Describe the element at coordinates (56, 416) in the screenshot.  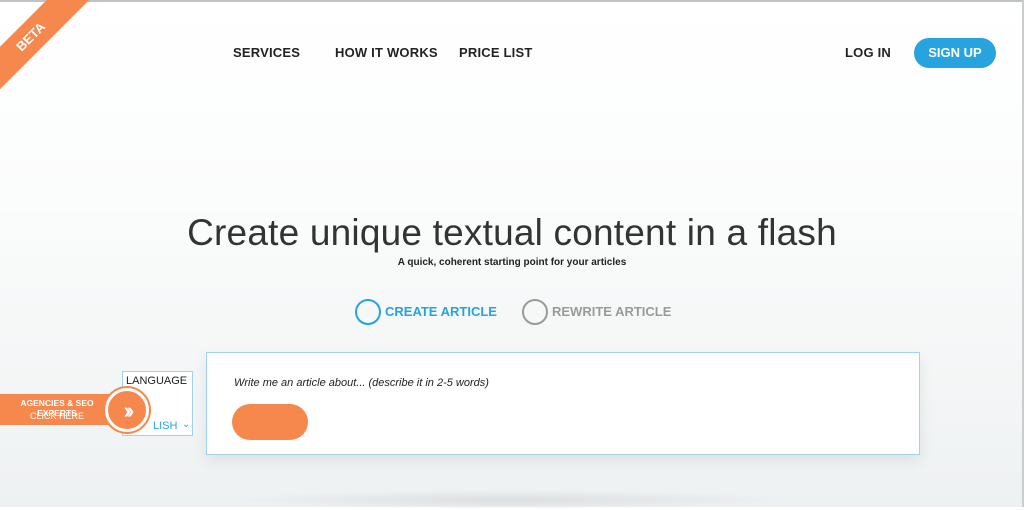
I see `agencies-cta: CLICK HERE` at that location.